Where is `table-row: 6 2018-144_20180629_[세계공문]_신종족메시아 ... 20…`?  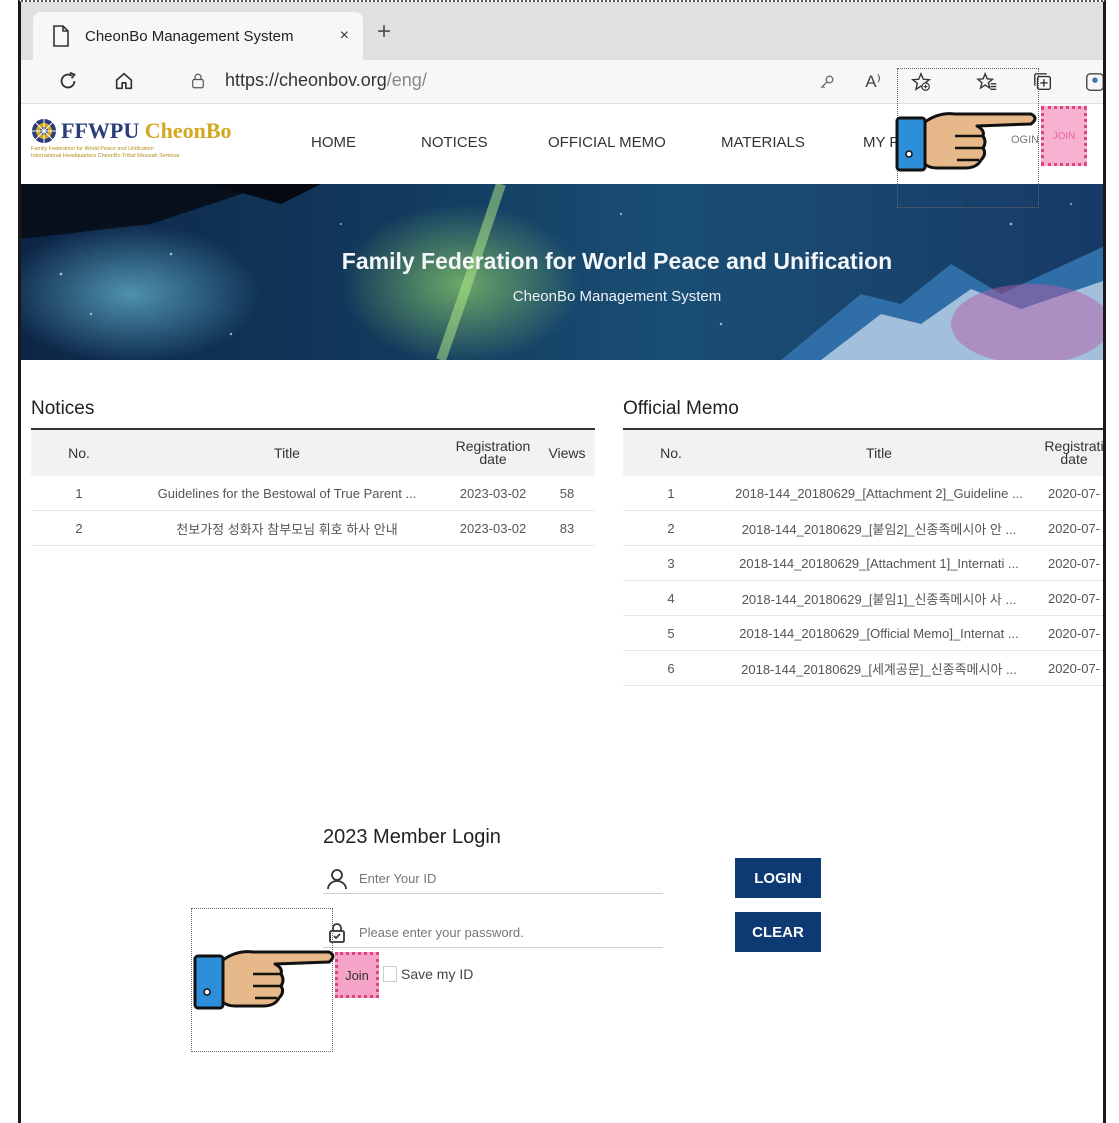
table-row: 6 2018-144_20180629_[세계공문]_신종족메시아 ... 20… is located at coordinates (863, 668).